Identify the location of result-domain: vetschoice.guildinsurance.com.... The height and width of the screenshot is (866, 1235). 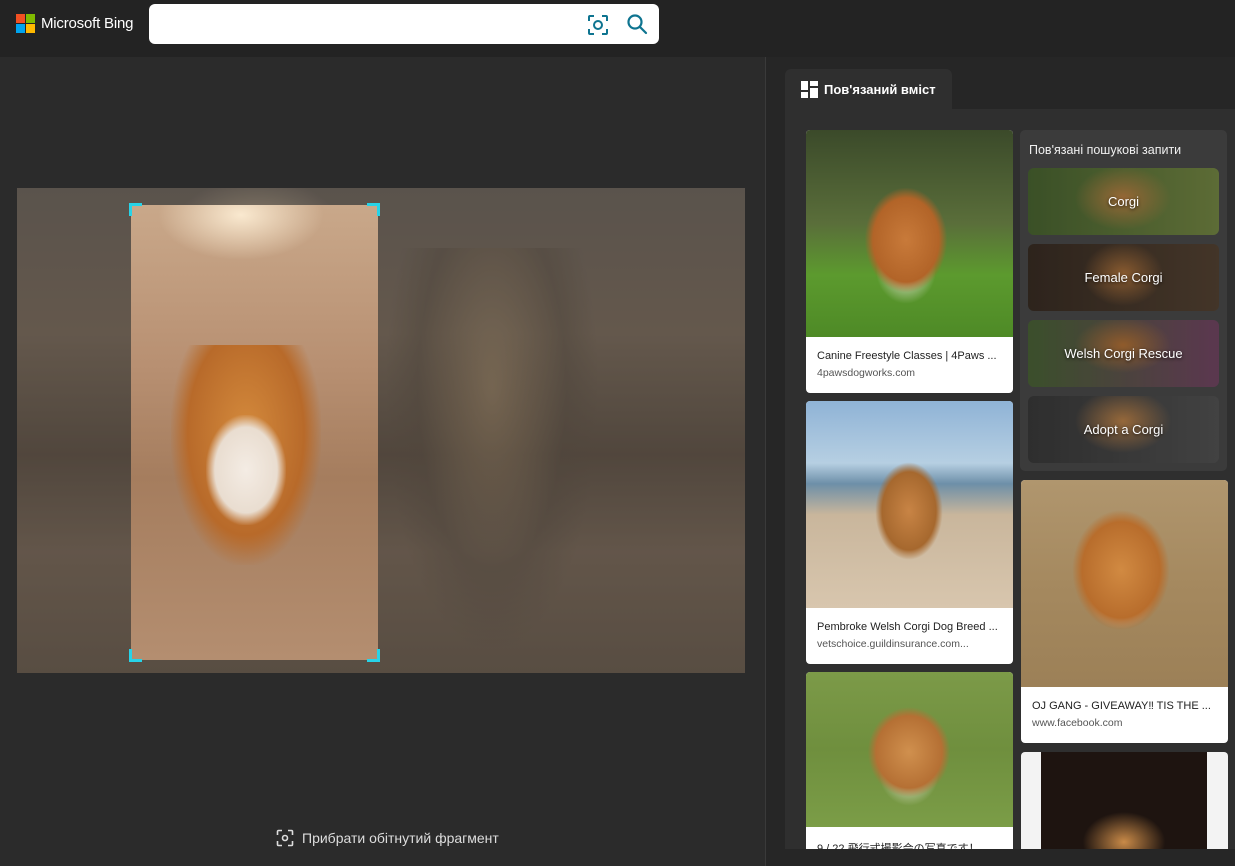
(893, 644).